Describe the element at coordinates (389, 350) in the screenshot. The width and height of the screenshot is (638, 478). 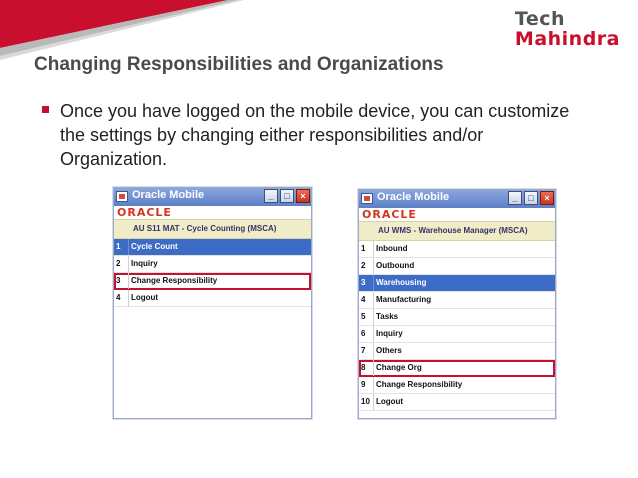
I see `menu-item-label: Others` at that location.